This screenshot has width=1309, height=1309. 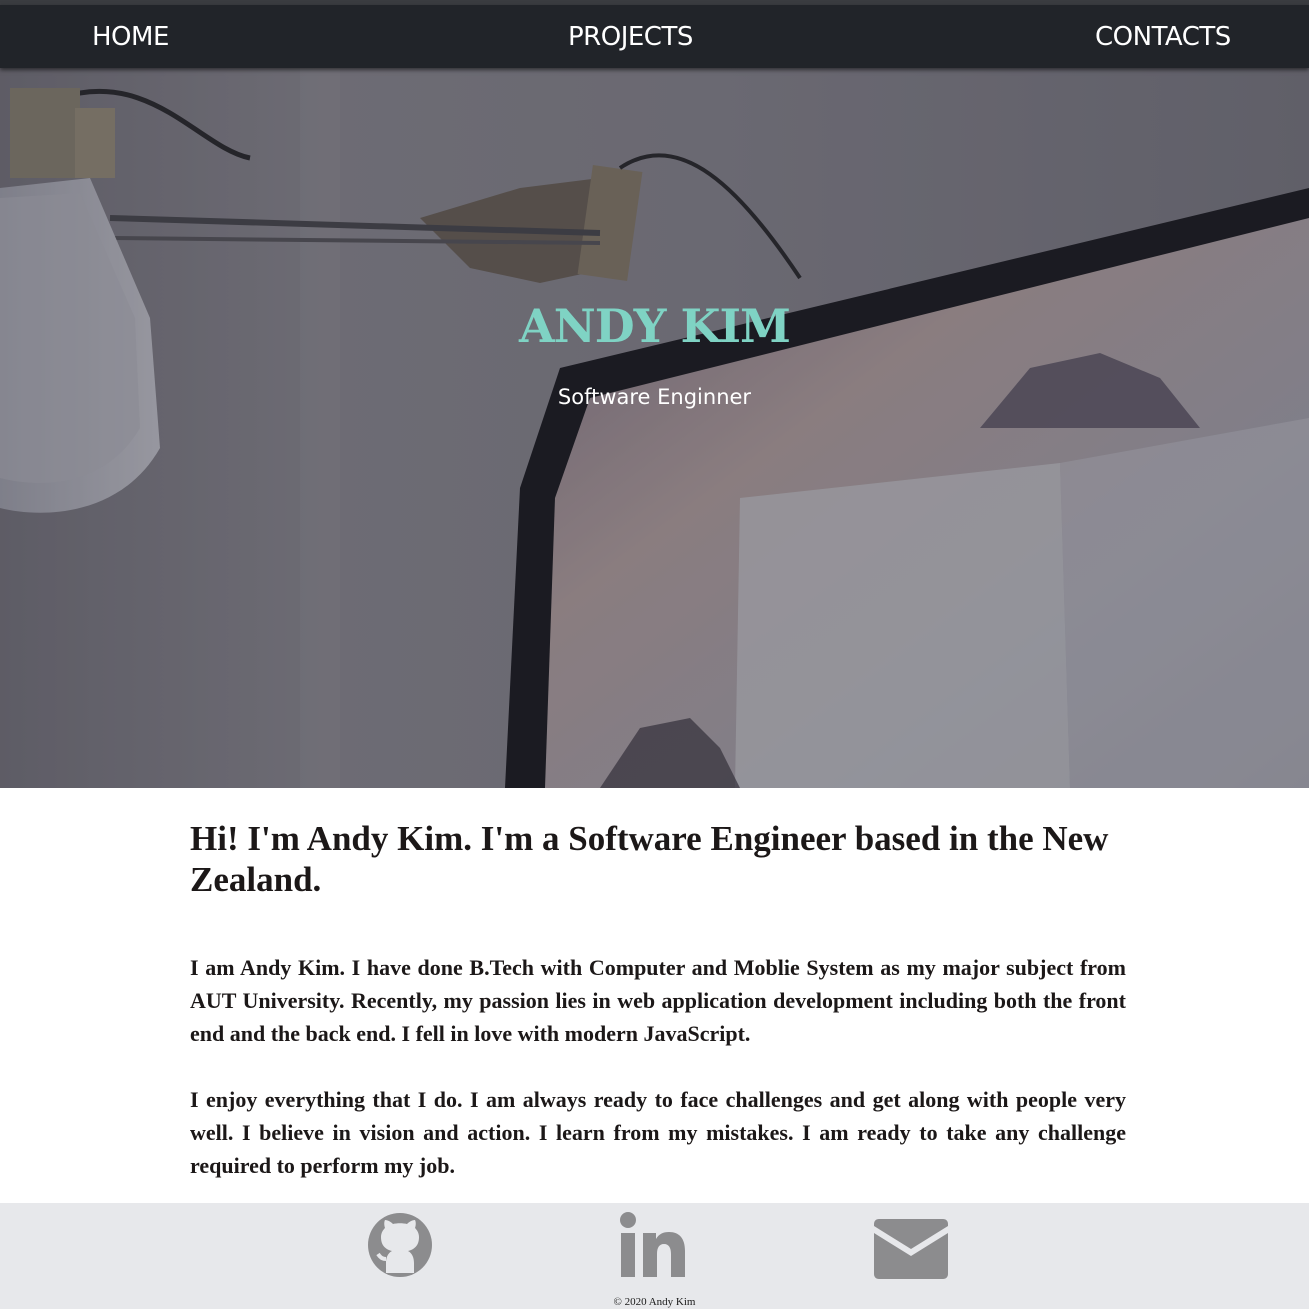 What do you see at coordinates (400, 1245) in the screenshot?
I see `github-icon` at bounding box center [400, 1245].